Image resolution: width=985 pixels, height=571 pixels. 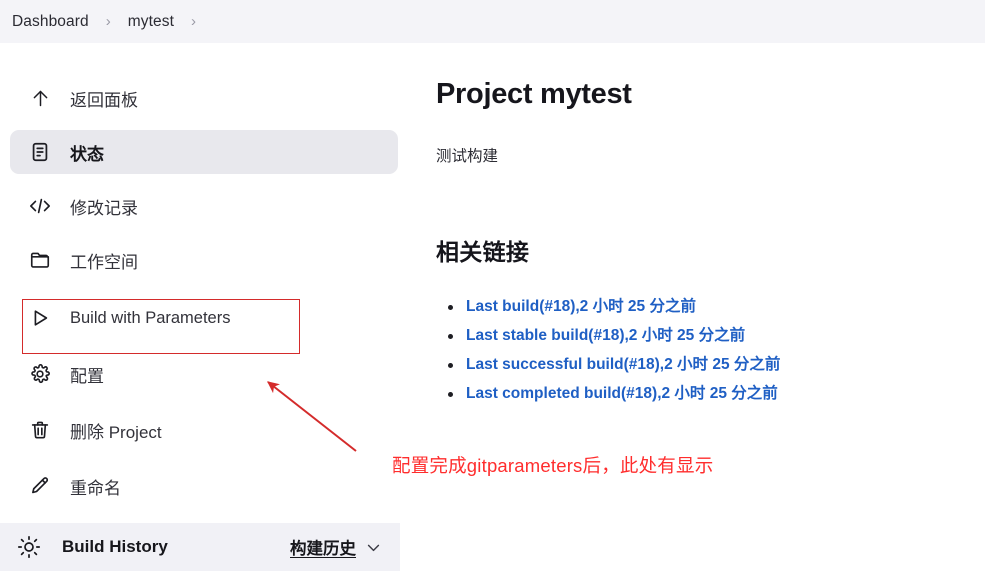 I want to click on weather-sun-icon, so click(x=29, y=547).